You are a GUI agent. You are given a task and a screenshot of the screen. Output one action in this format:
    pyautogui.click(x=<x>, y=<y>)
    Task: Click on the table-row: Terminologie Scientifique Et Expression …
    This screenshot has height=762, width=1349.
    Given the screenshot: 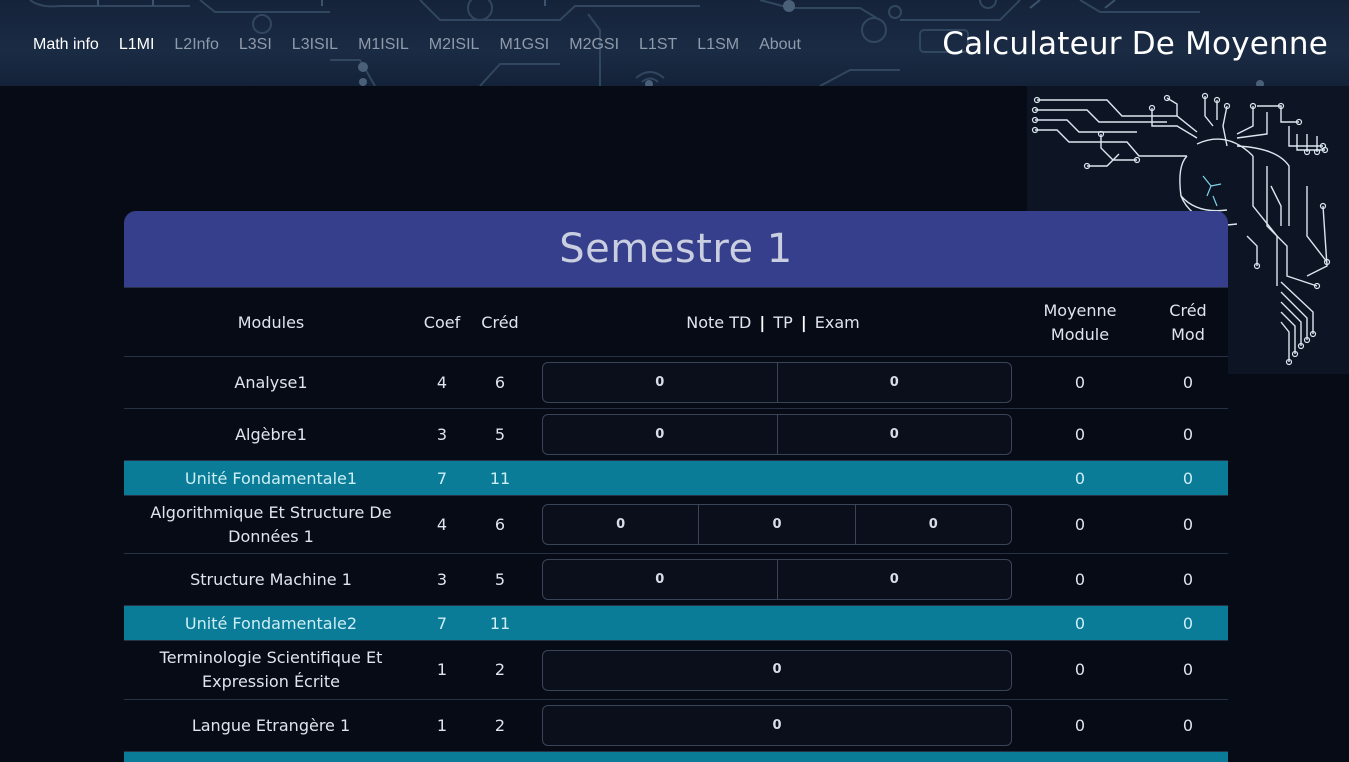 What is the action you would take?
    pyautogui.click(x=676, y=670)
    